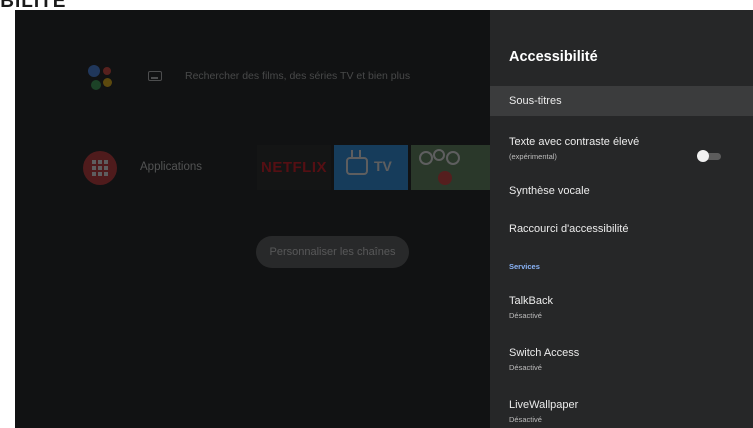  I want to click on film-reel-icon, so click(426, 158).